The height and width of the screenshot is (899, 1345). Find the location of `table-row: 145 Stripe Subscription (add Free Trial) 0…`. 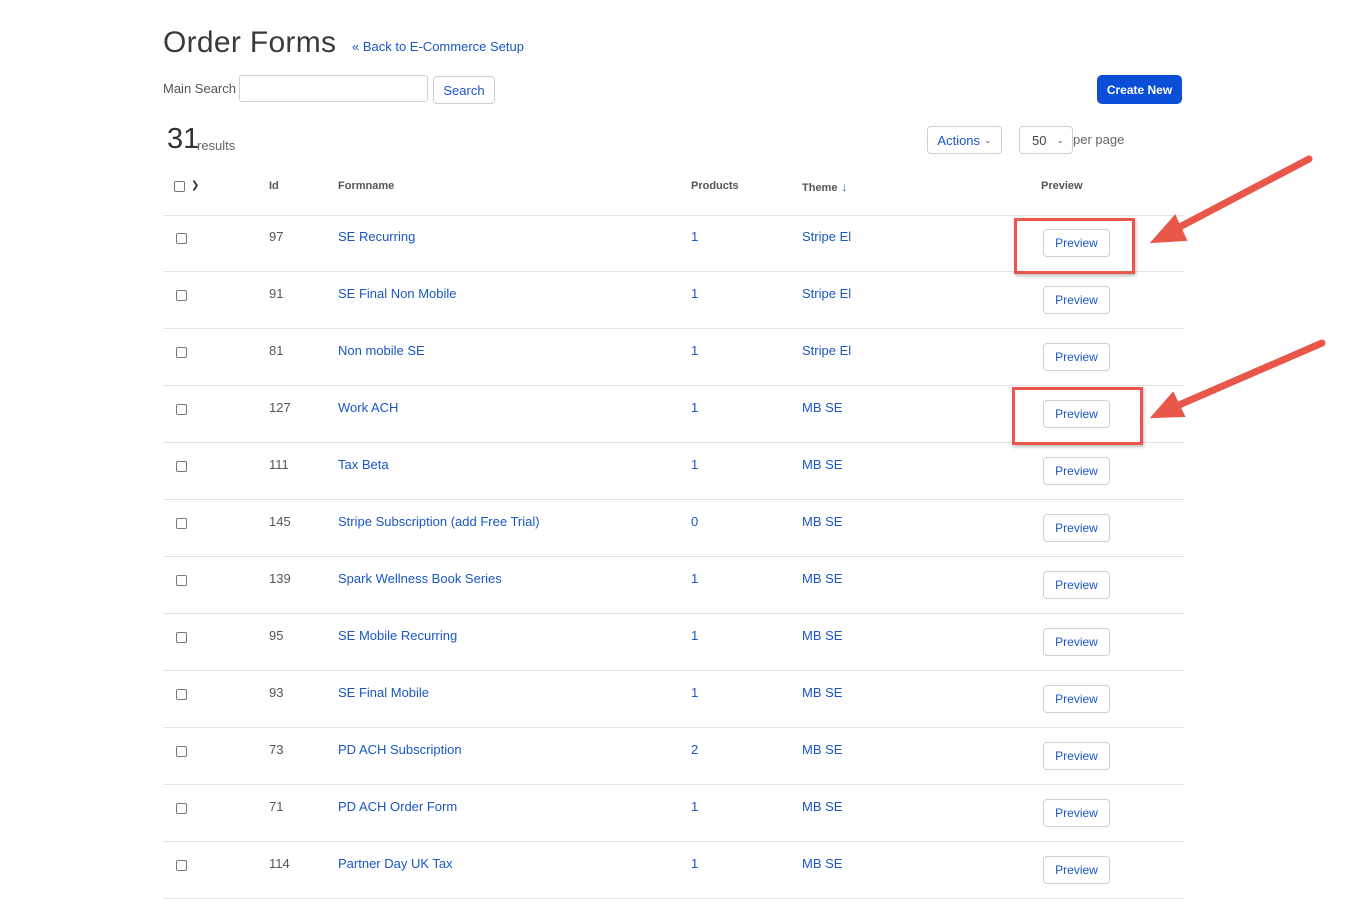

table-row: 145 Stripe Subscription (add Free Trial) 0… is located at coordinates (673, 528).